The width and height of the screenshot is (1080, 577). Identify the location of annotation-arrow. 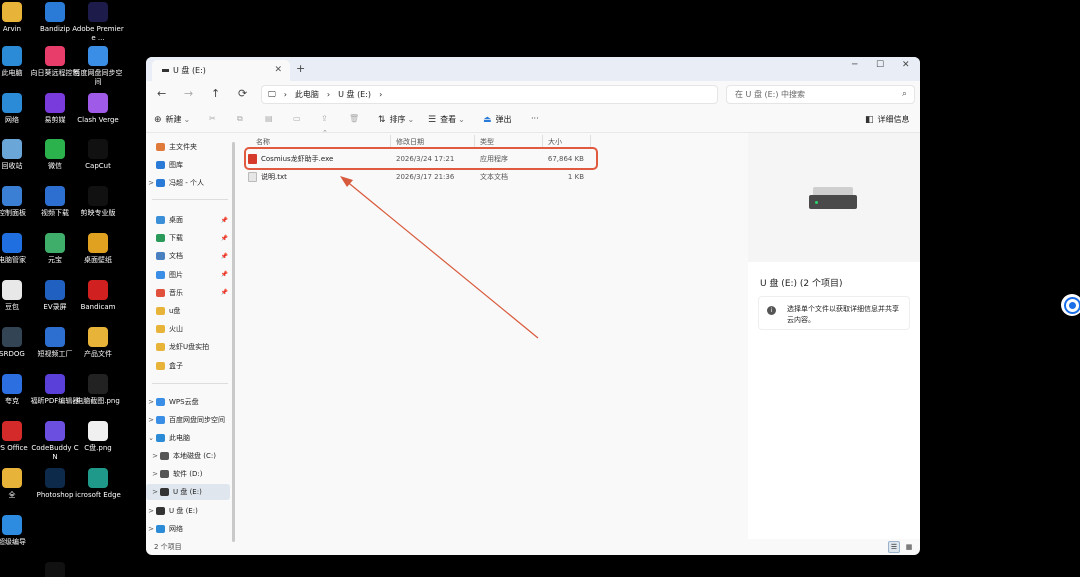
(439, 257).